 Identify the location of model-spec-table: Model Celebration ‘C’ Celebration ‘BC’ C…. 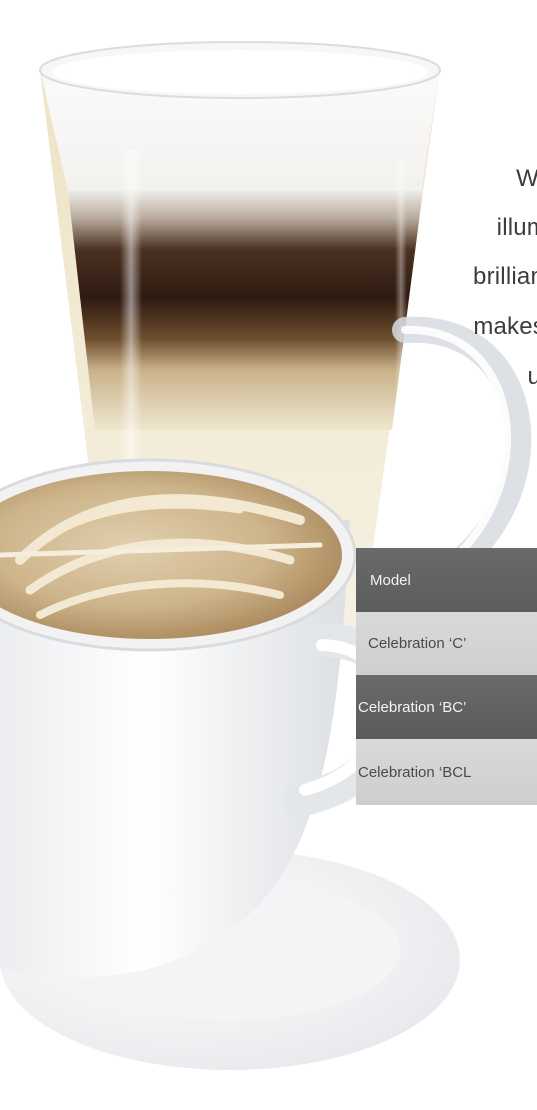
(446, 676).